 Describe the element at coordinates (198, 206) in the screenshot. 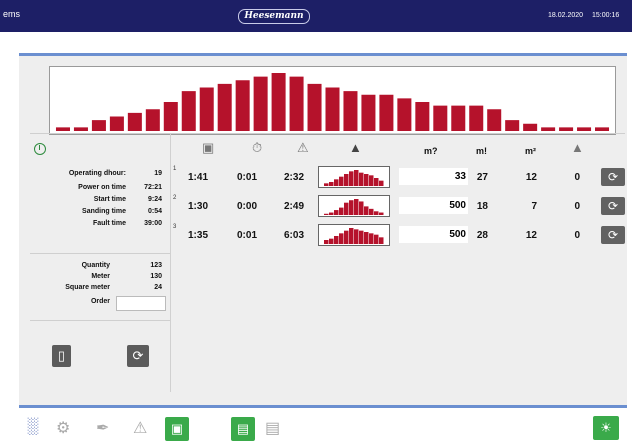

I see `row-cell: 1:30` at that location.